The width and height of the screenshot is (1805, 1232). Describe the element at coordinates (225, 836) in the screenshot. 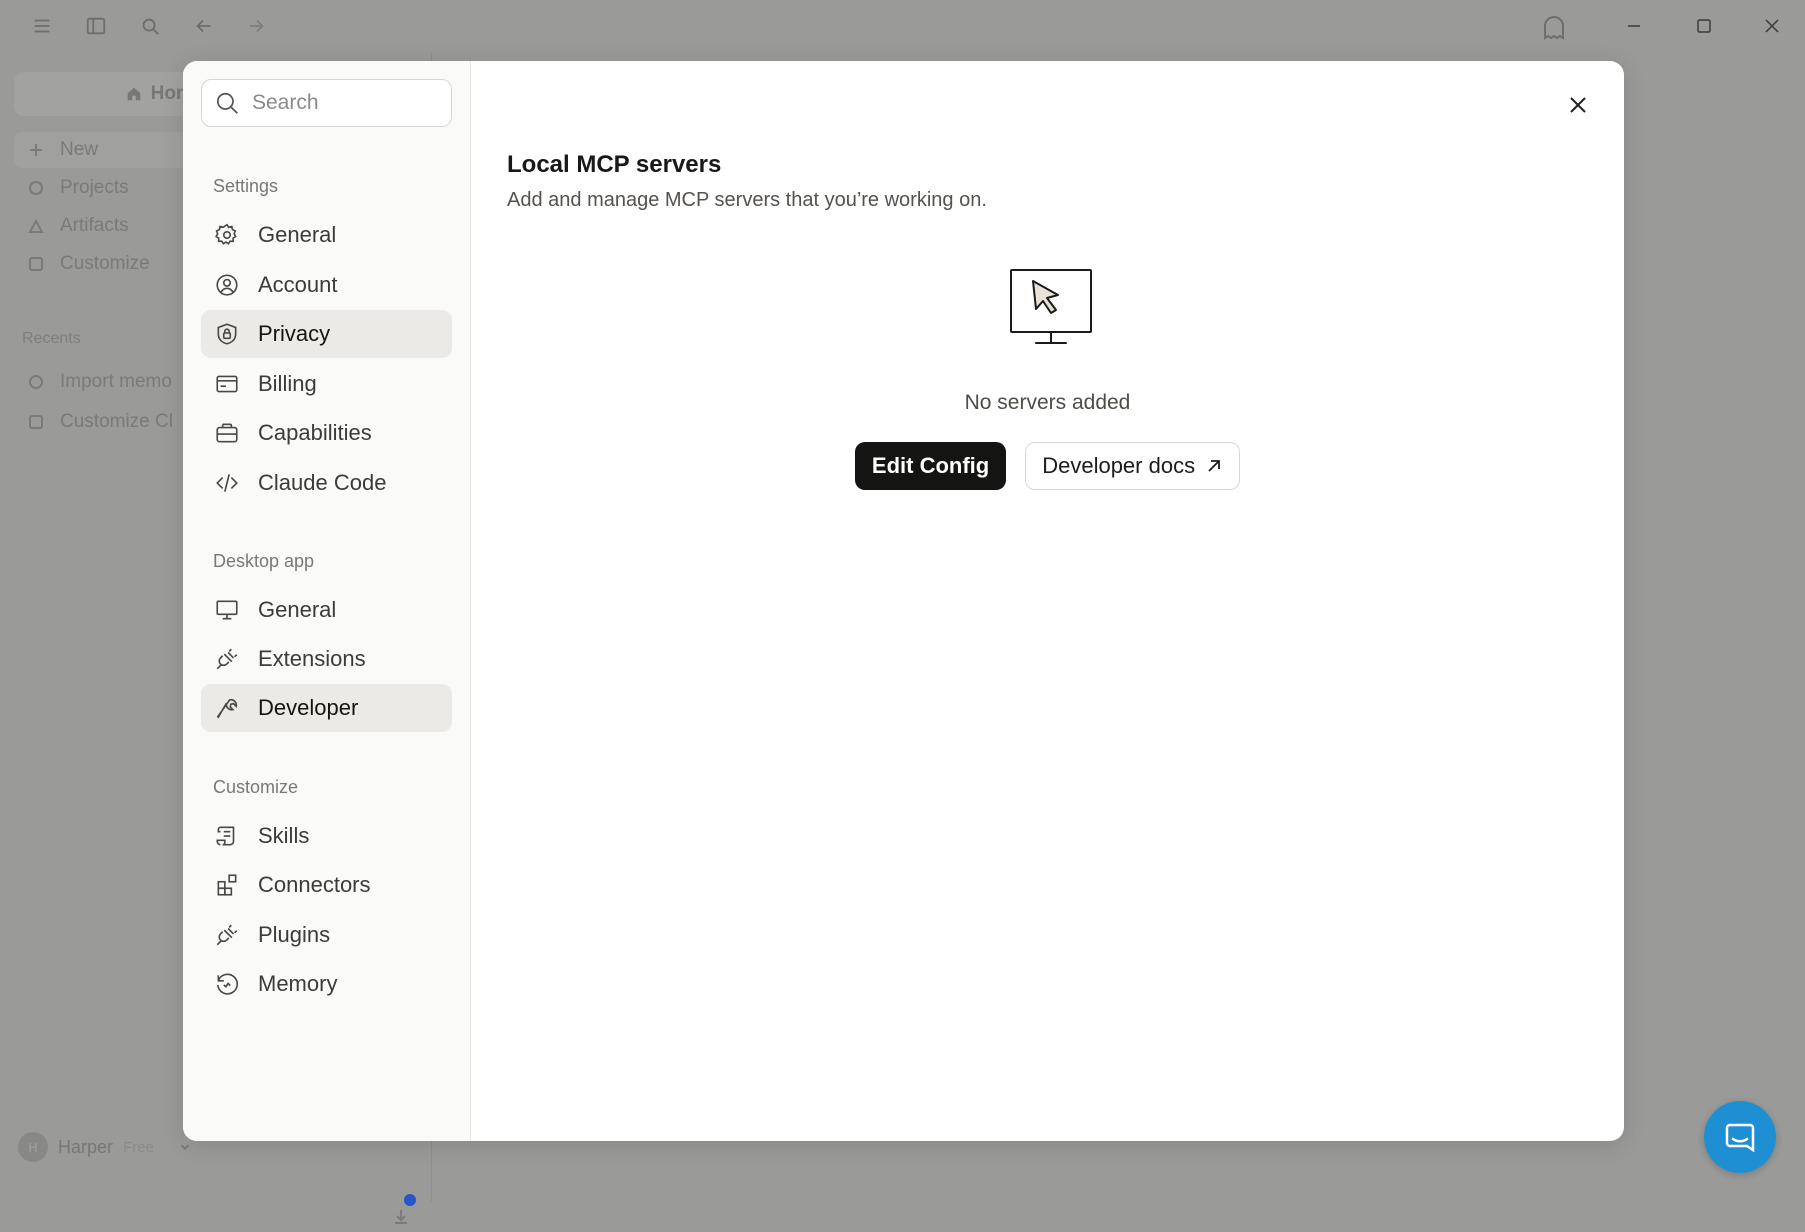

I see `scroll-icon` at that location.